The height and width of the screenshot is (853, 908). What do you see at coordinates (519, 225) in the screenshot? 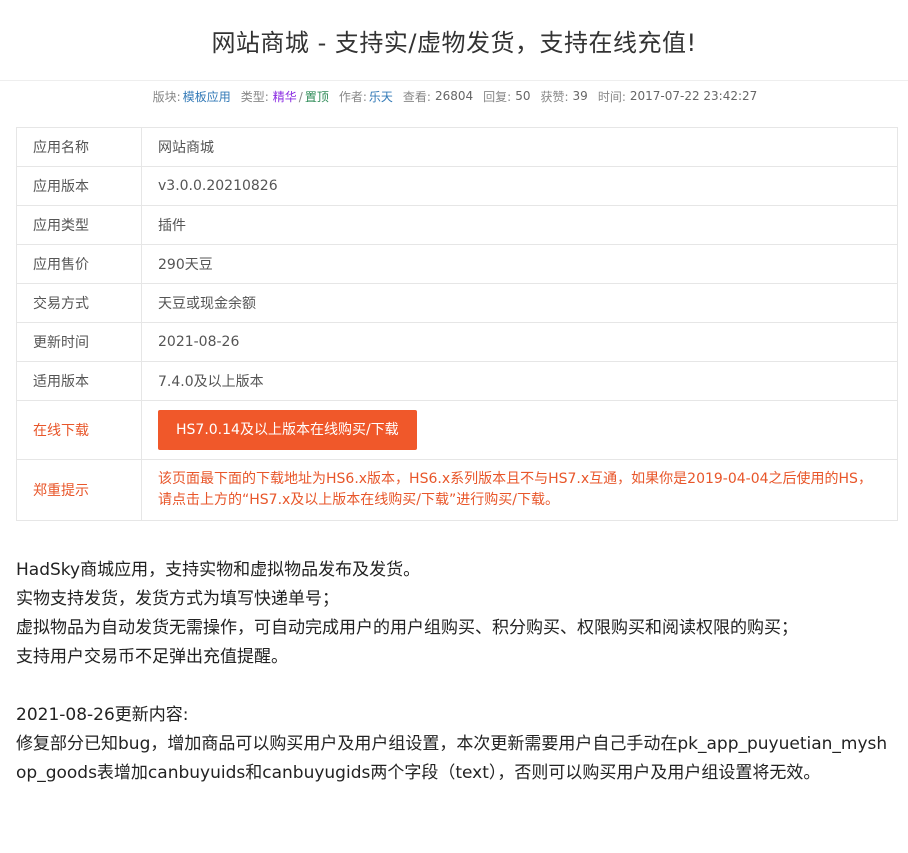
I see `info-value: 插件` at bounding box center [519, 225].